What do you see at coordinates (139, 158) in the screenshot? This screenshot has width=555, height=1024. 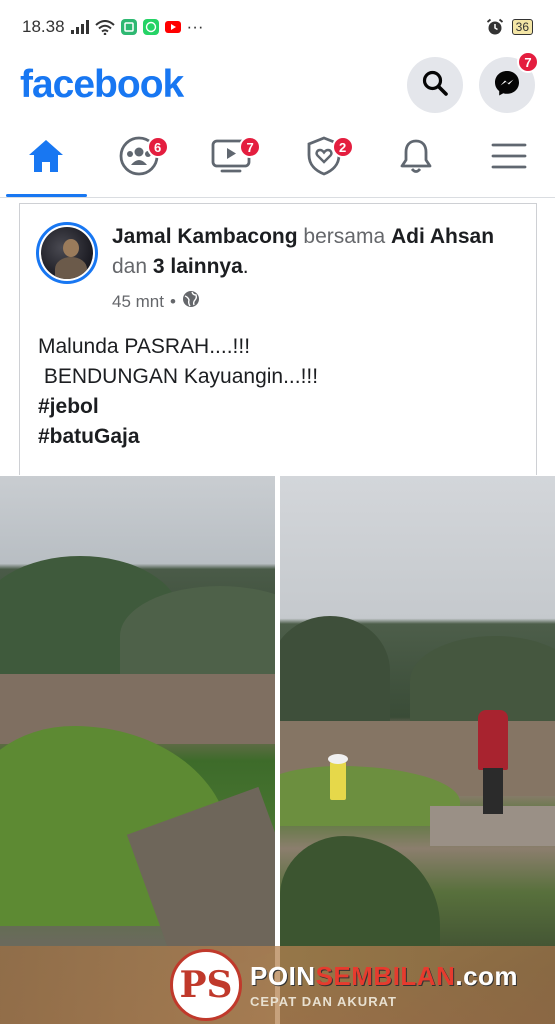 I see `tab-groups: 6` at bounding box center [139, 158].